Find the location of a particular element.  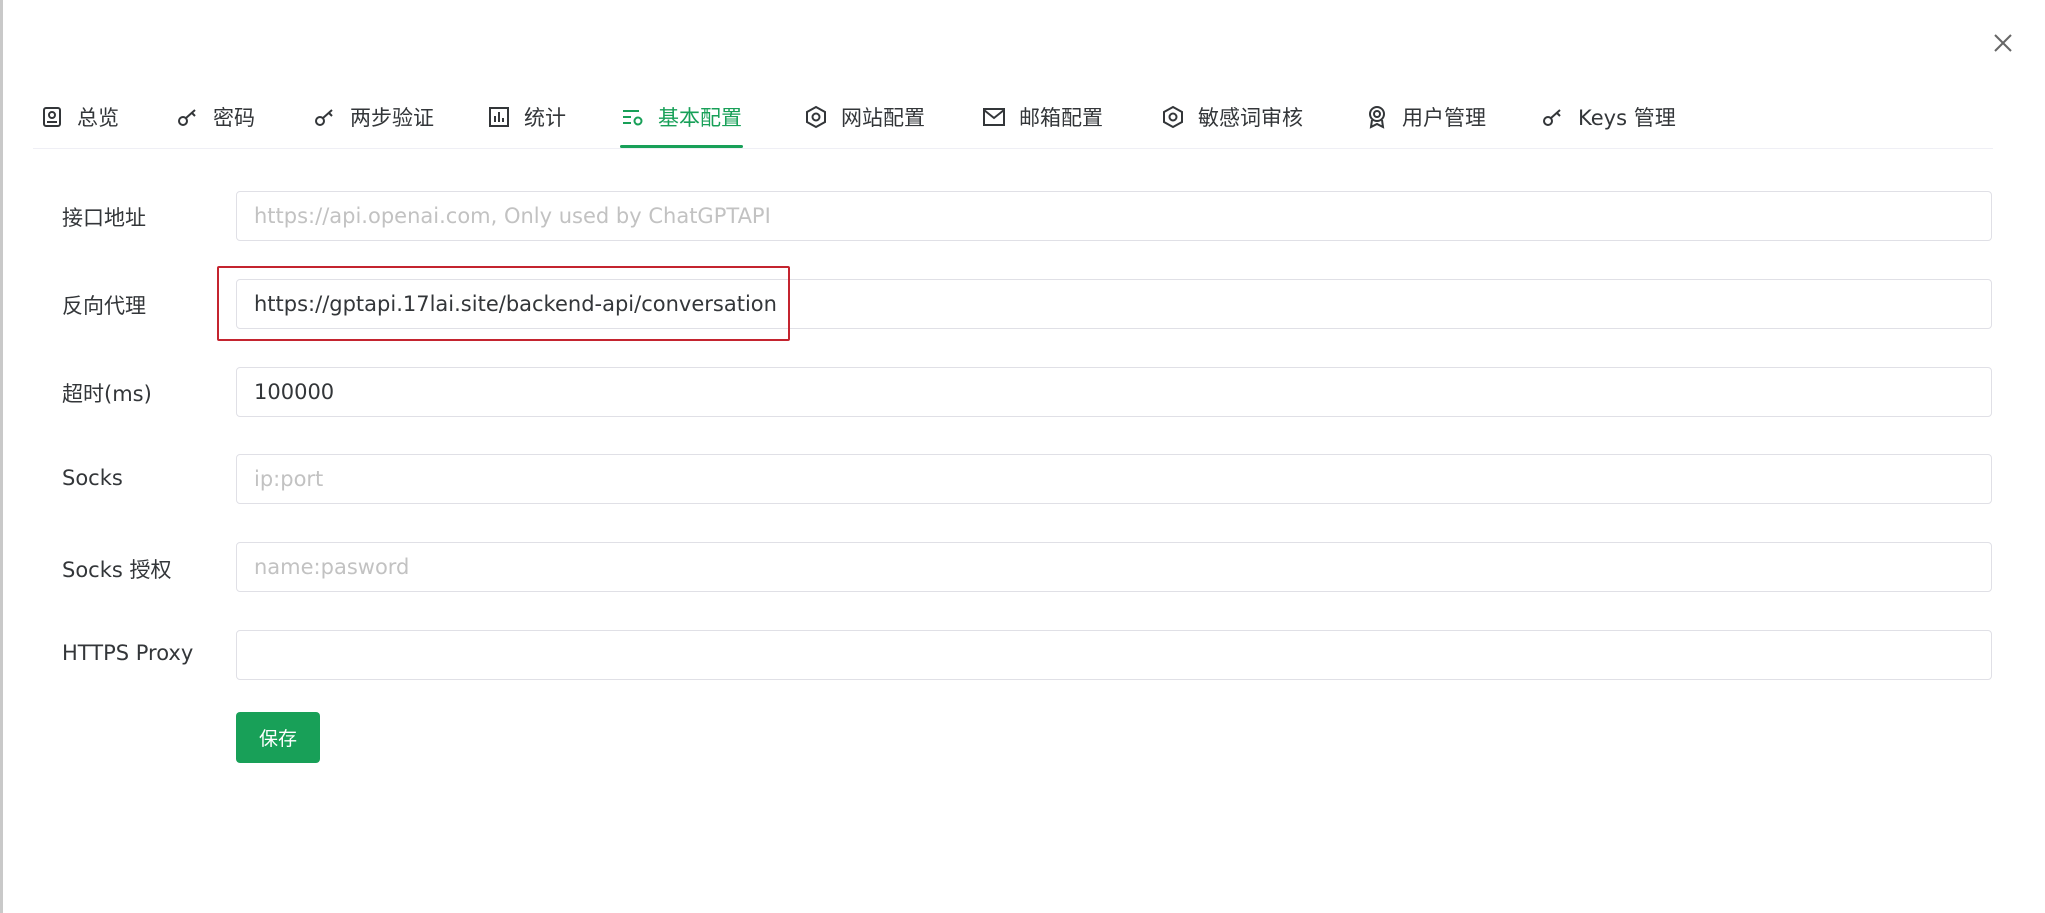

window-edge is located at coordinates (1, 456).